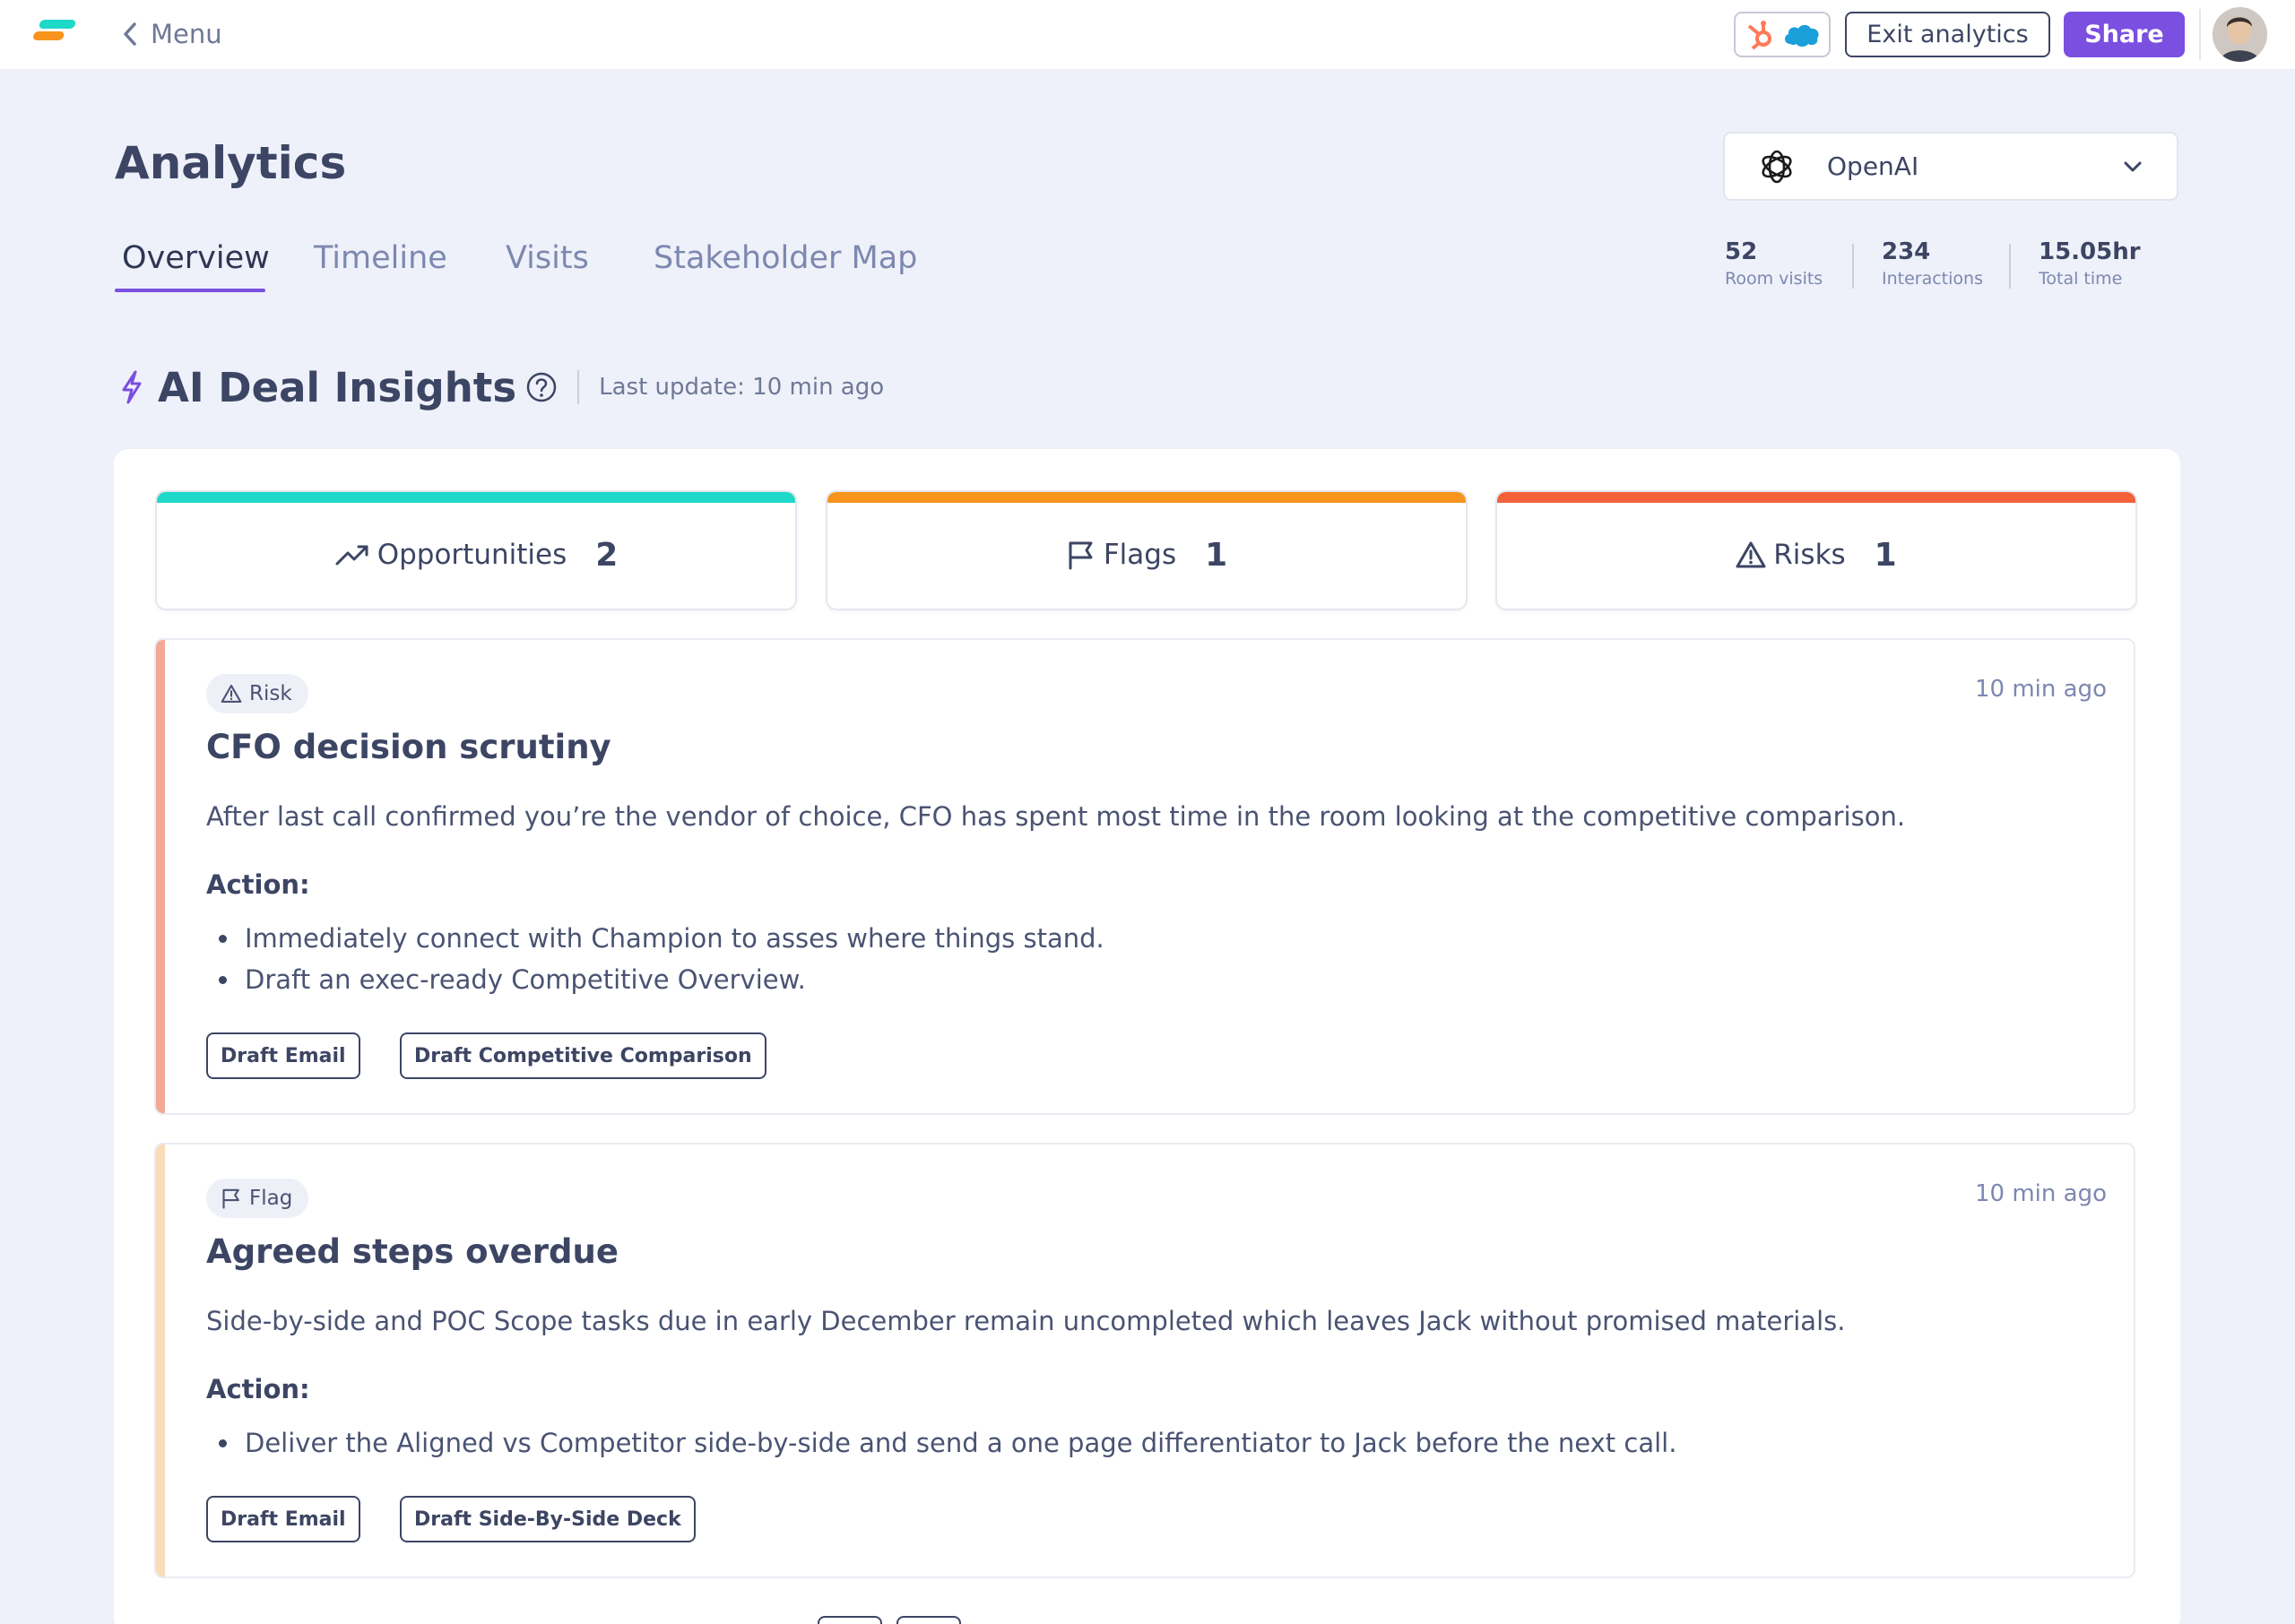 Image resolution: width=2295 pixels, height=1624 pixels. What do you see at coordinates (1933, 279) in the screenshot?
I see `stat-label: Interactions` at bounding box center [1933, 279].